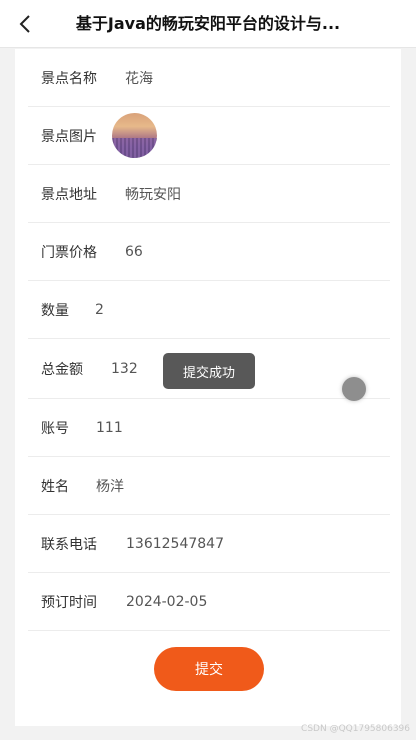 The height and width of the screenshot is (740, 416). I want to click on row-scenic-image: 景点图片, so click(209, 136).